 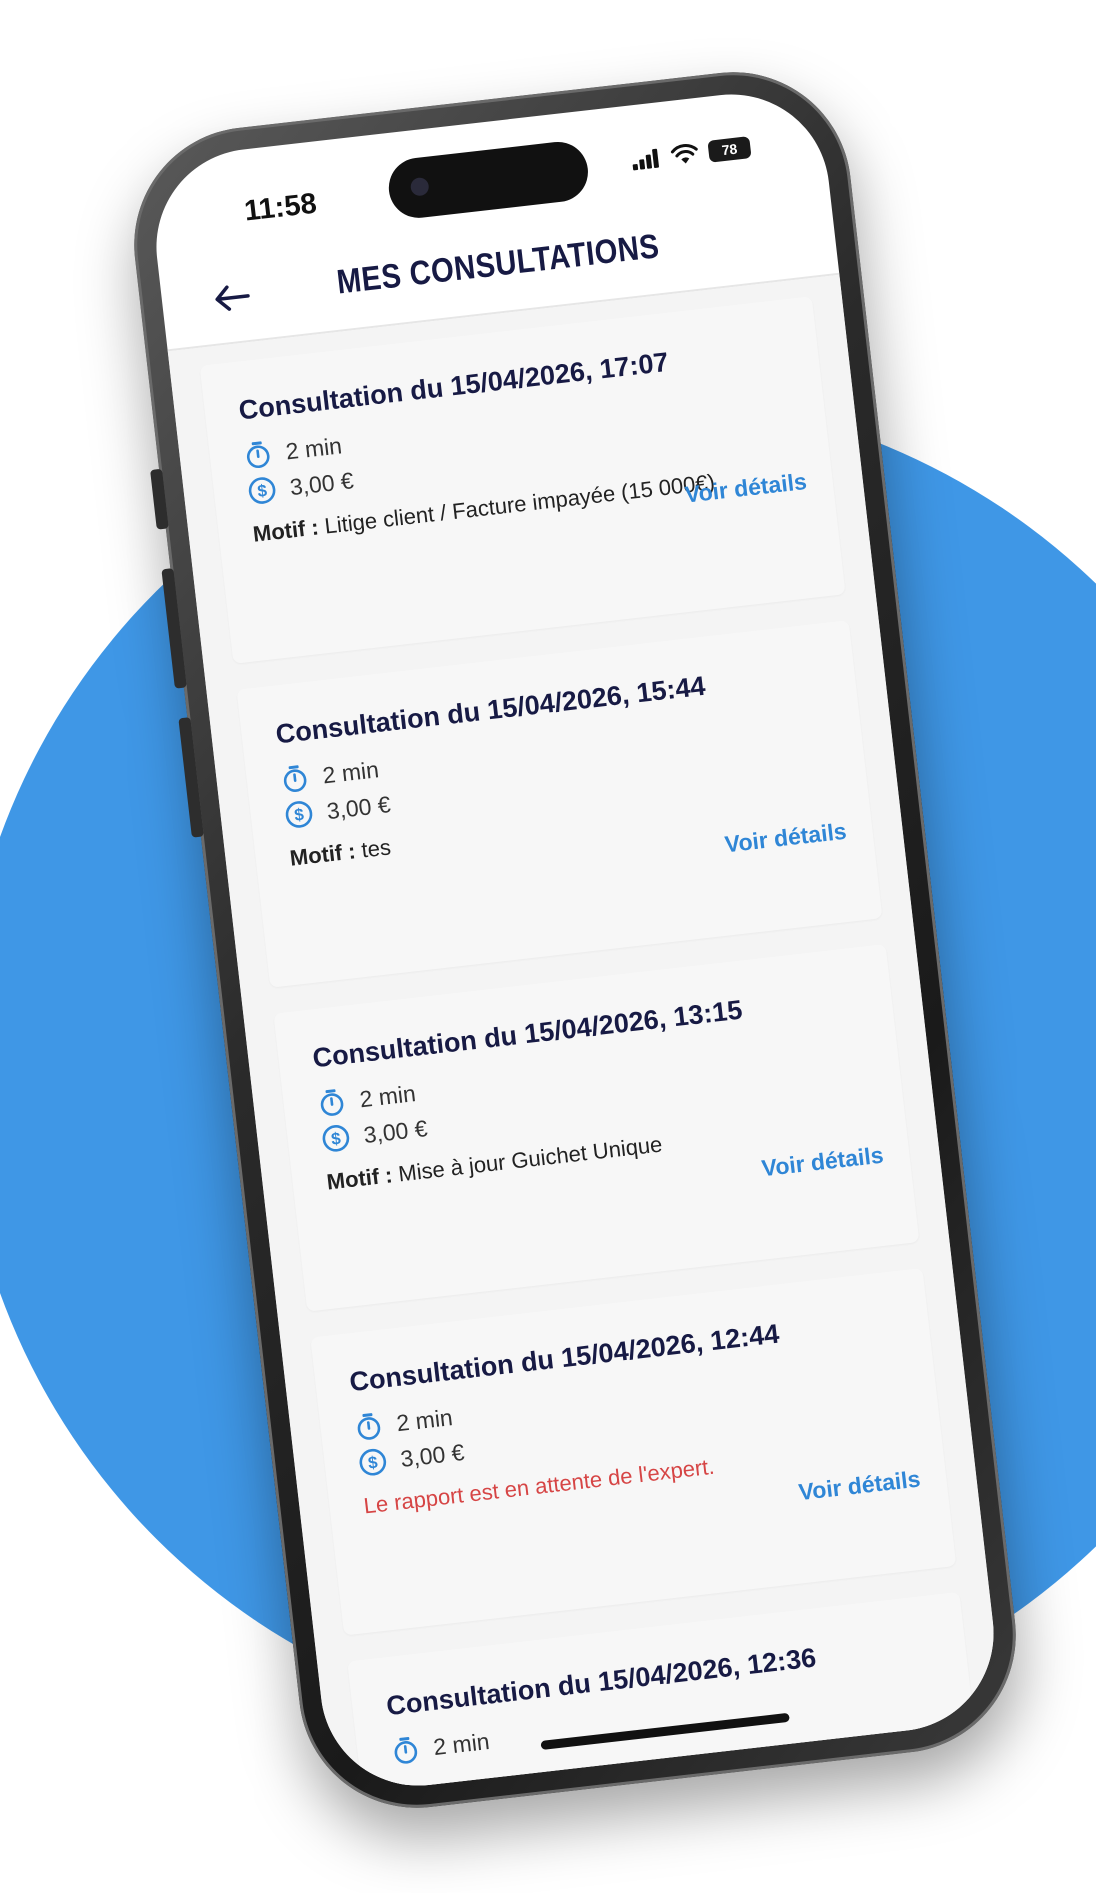 What do you see at coordinates (729, 149) in the screenshot?
I see `battery-indicator: 78` at bounding box center [729, 149].